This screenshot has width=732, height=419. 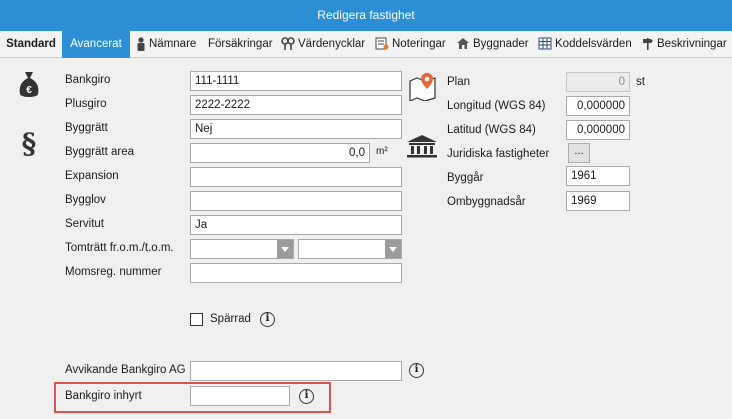 What do you see at coordinates (296, 129) in the screenshot?
I see `byggratt-field: Nej` at bounding box center [296, 129].